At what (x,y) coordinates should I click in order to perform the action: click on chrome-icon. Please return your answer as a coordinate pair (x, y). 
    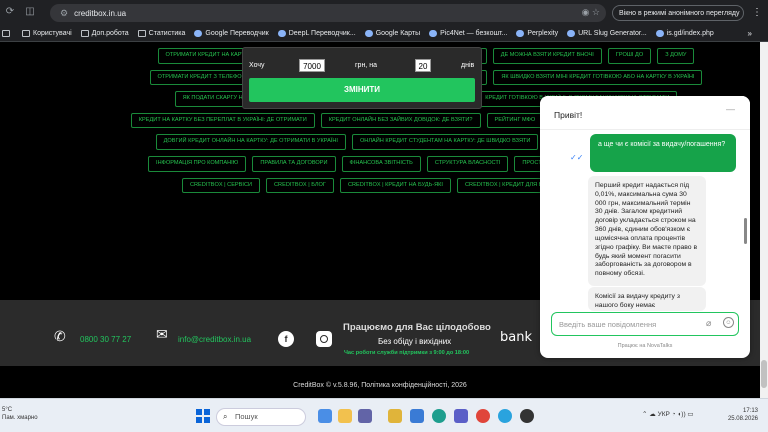
    Looking at the image, I should click on (483, 416).